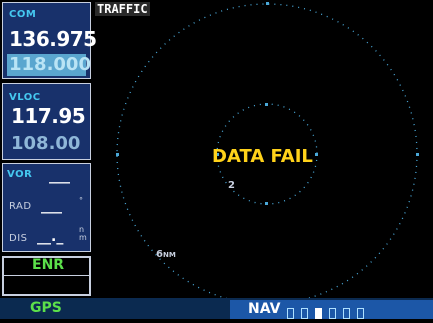 The height and width of the screenshot is (323, 433). I want to click on inner-ring-label: 2, so click(231, 185).